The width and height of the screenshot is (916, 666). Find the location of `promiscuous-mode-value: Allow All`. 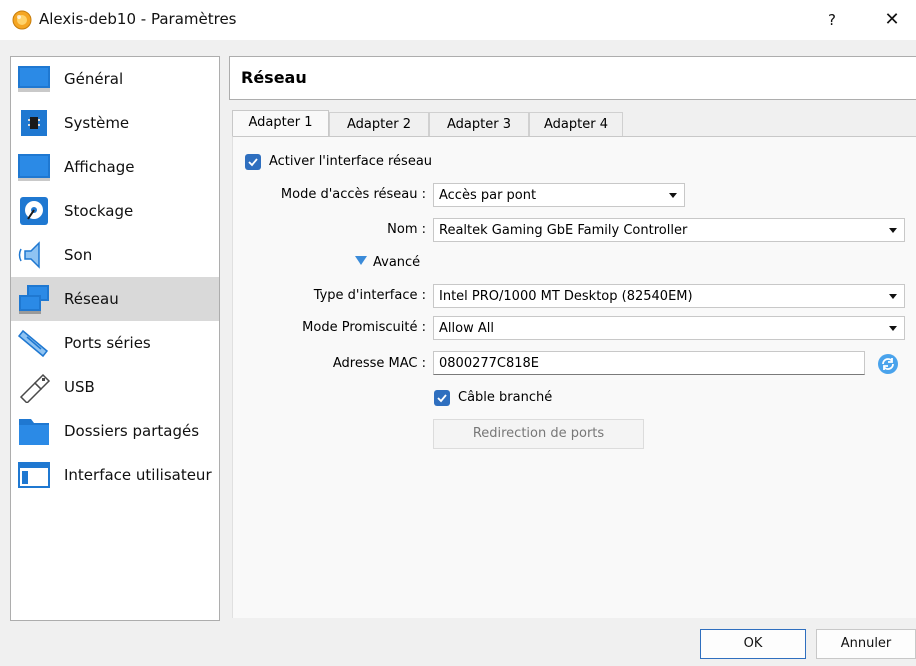

promiscuous-mode-value: Allow All is located at coordinates (466, 328).